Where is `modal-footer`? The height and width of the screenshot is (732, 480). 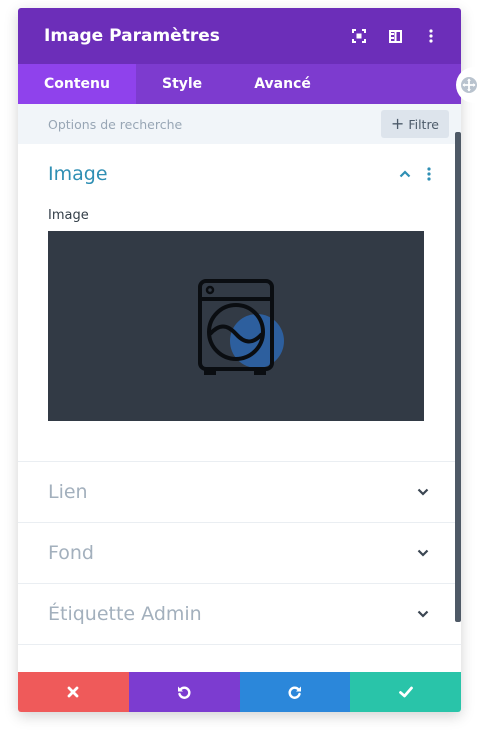 modal-footer is located at coordinates (239, 692).